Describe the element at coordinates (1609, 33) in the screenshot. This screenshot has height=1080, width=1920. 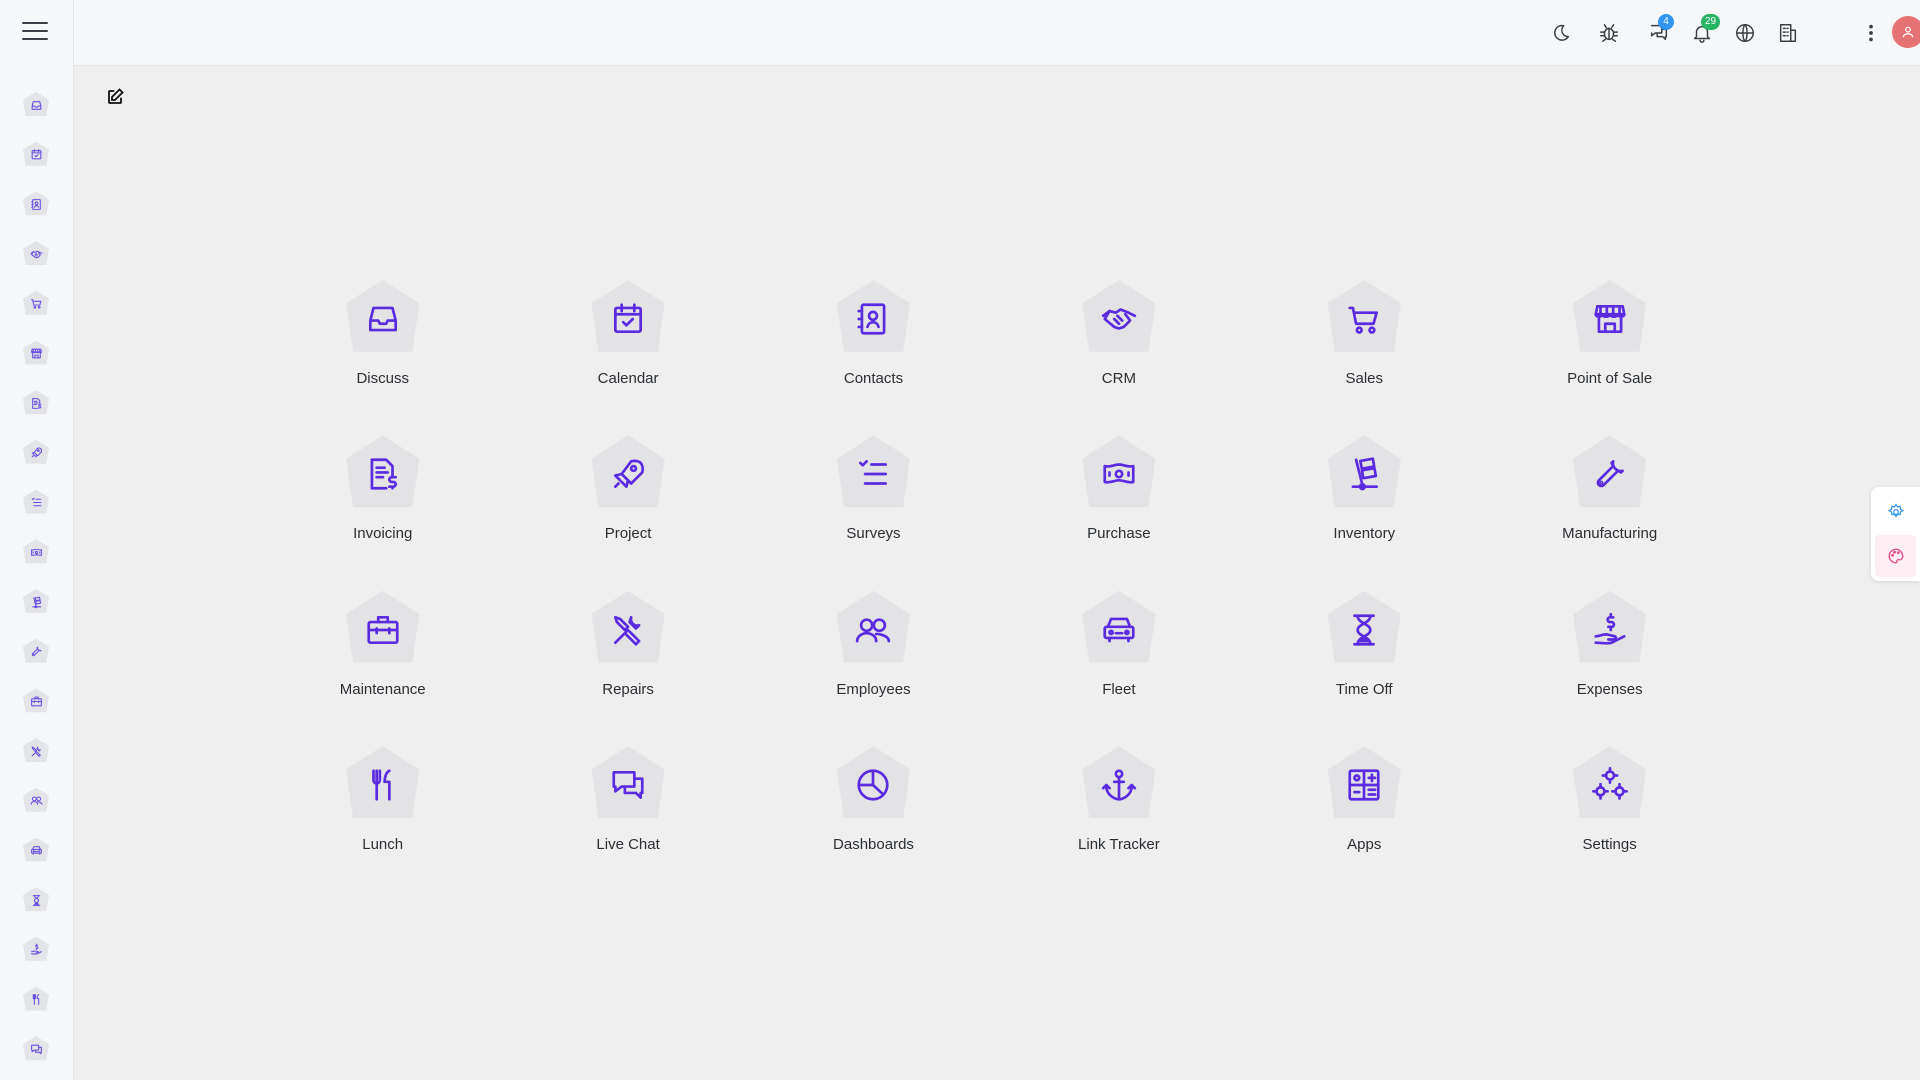
I see `bug-button` at that location.